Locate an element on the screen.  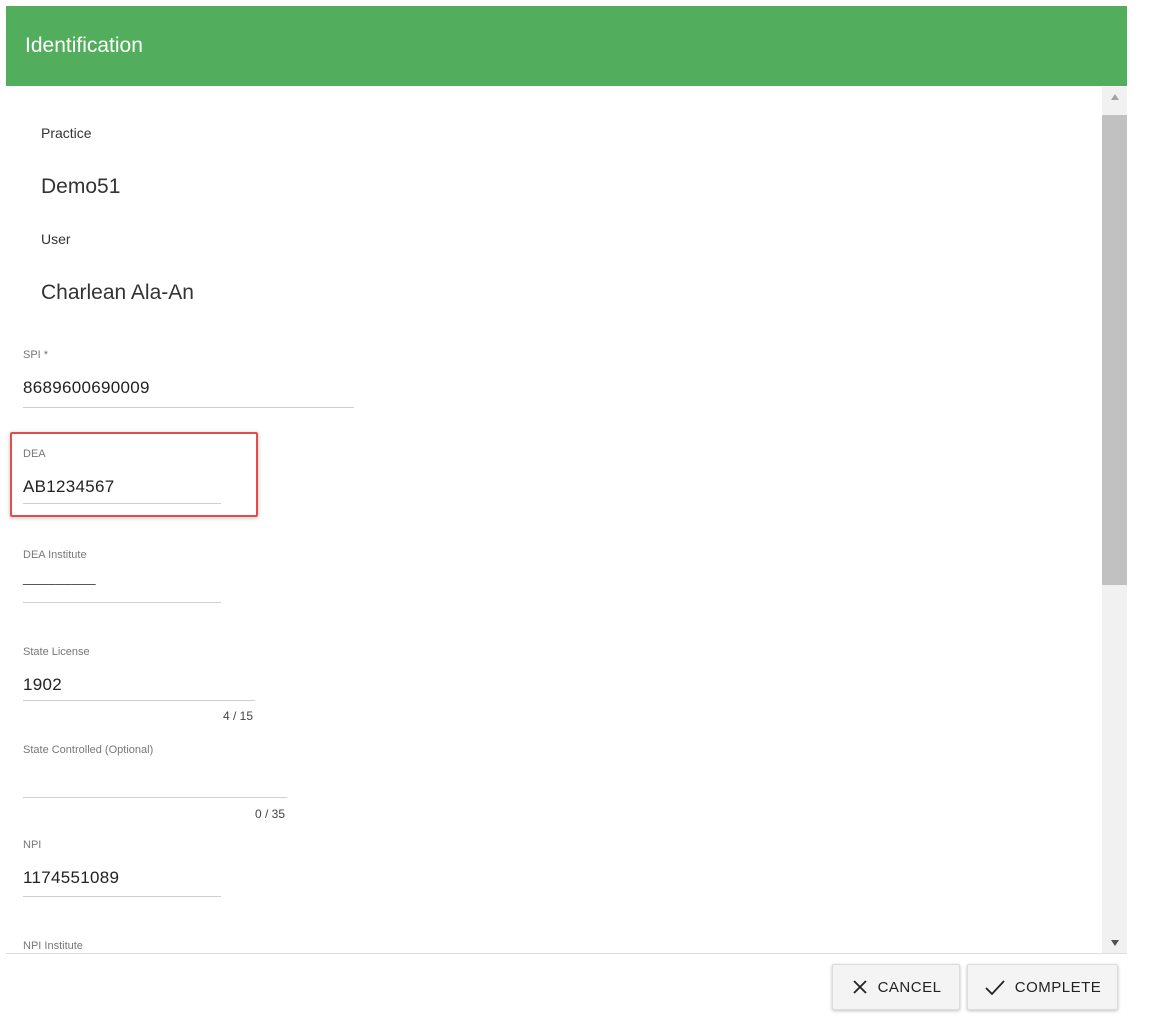
state-controlled-field: State Controlled (Optional) 0 / 35 is located at coordinates (155, 784).